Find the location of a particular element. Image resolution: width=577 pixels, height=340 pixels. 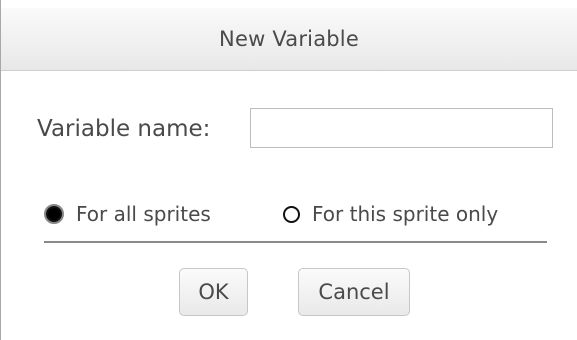

scope-option-all-sprites: For all sprites is located at coordinates (127, 214).